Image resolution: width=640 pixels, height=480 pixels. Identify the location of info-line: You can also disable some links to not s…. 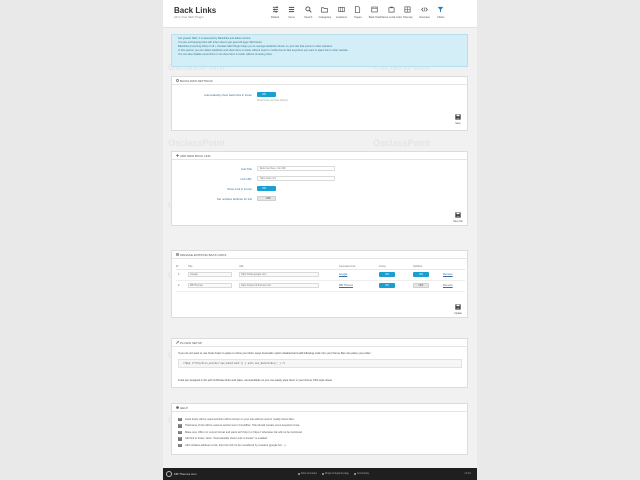
(225, 54).